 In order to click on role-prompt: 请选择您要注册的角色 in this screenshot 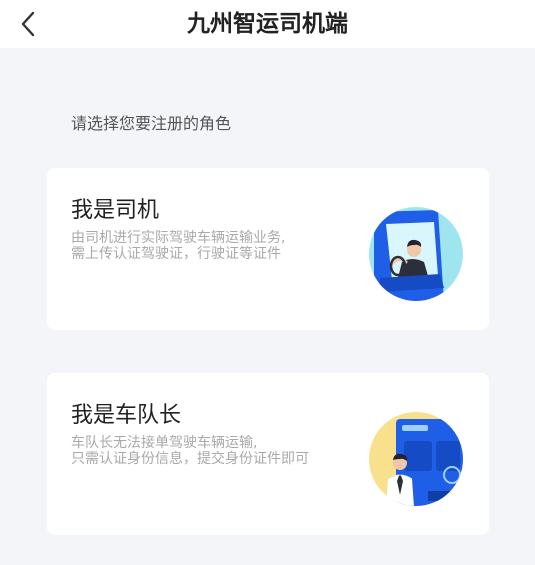, I will do `click(151, 123)`.